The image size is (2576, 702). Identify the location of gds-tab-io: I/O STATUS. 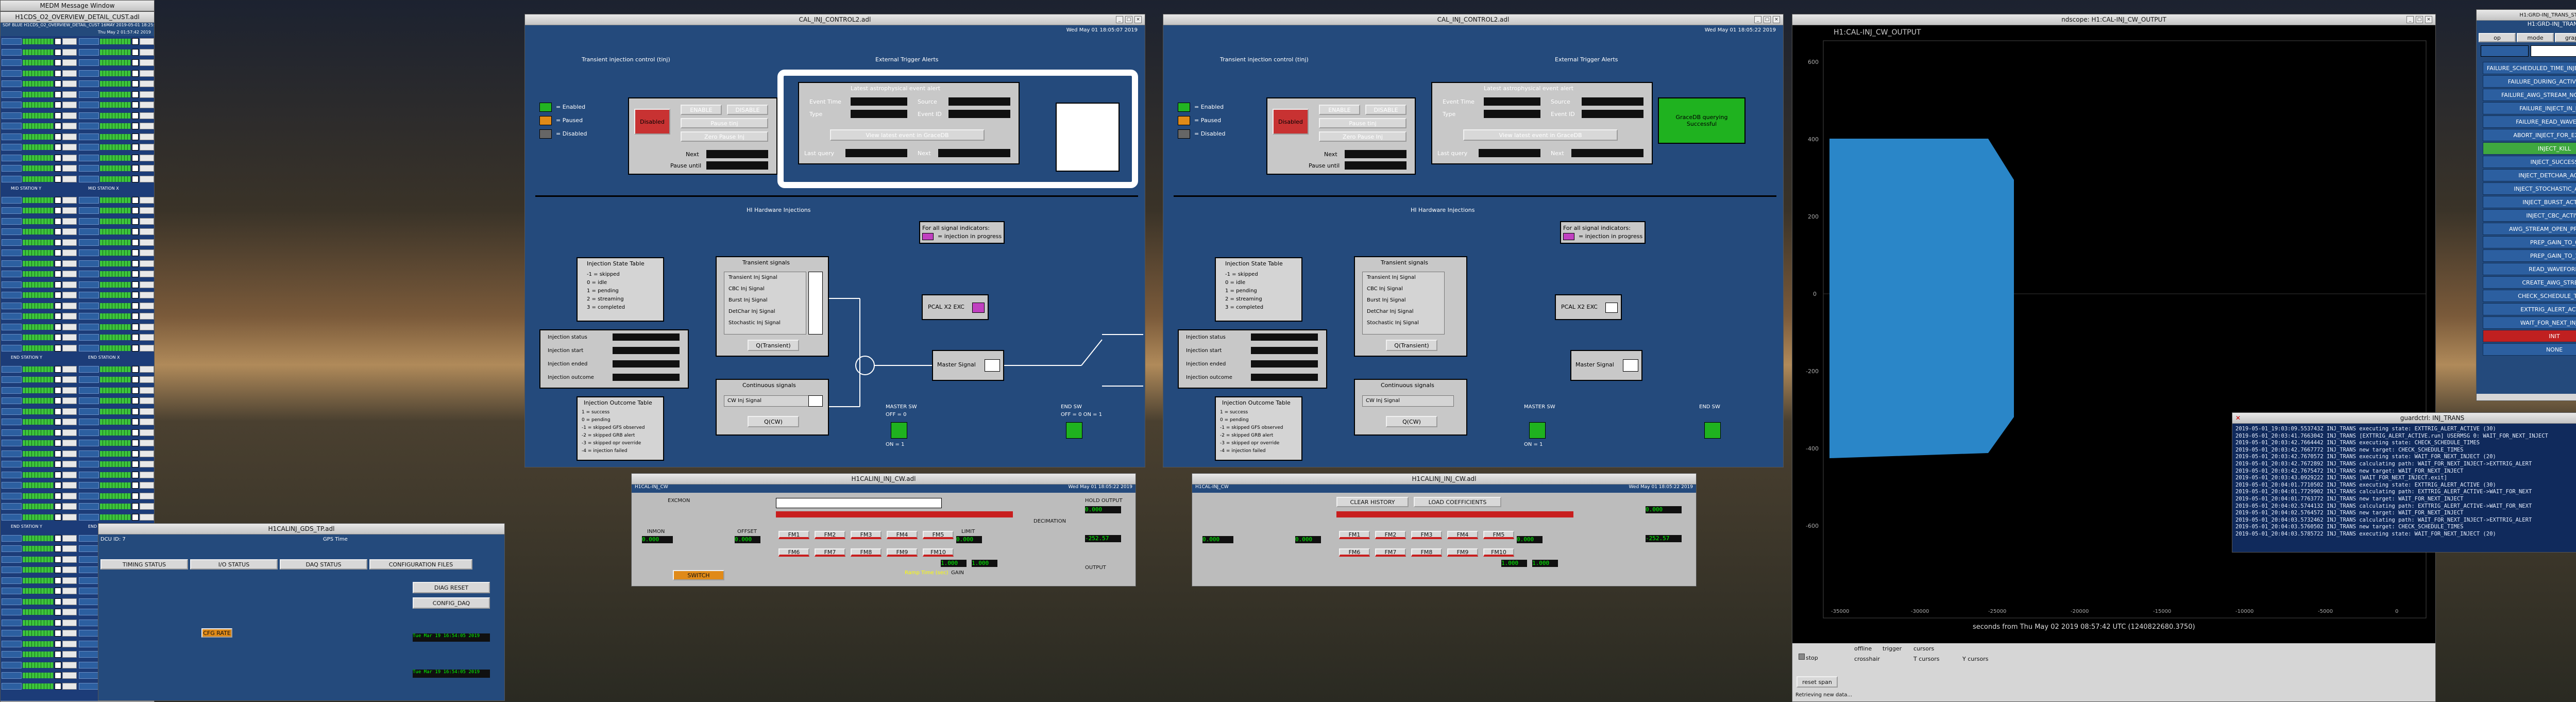
(234, 564).